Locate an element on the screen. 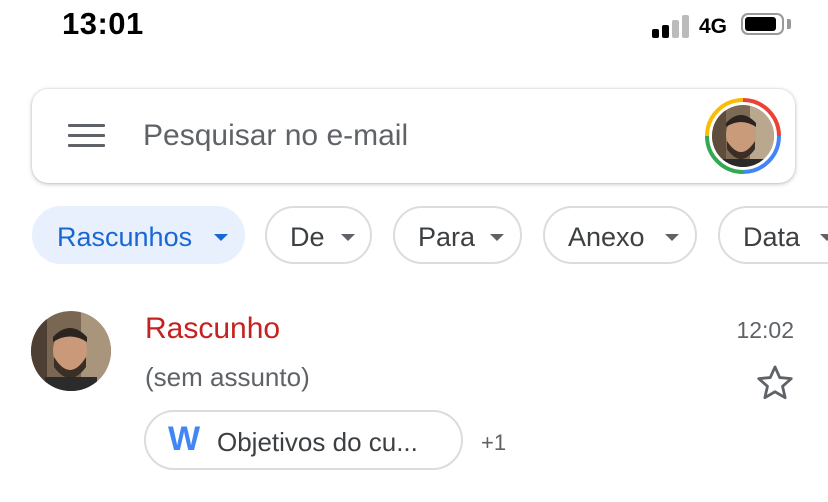 This screenshot has height=502, width=828. sender-avatar-icon is located at coordinates (71, 351).